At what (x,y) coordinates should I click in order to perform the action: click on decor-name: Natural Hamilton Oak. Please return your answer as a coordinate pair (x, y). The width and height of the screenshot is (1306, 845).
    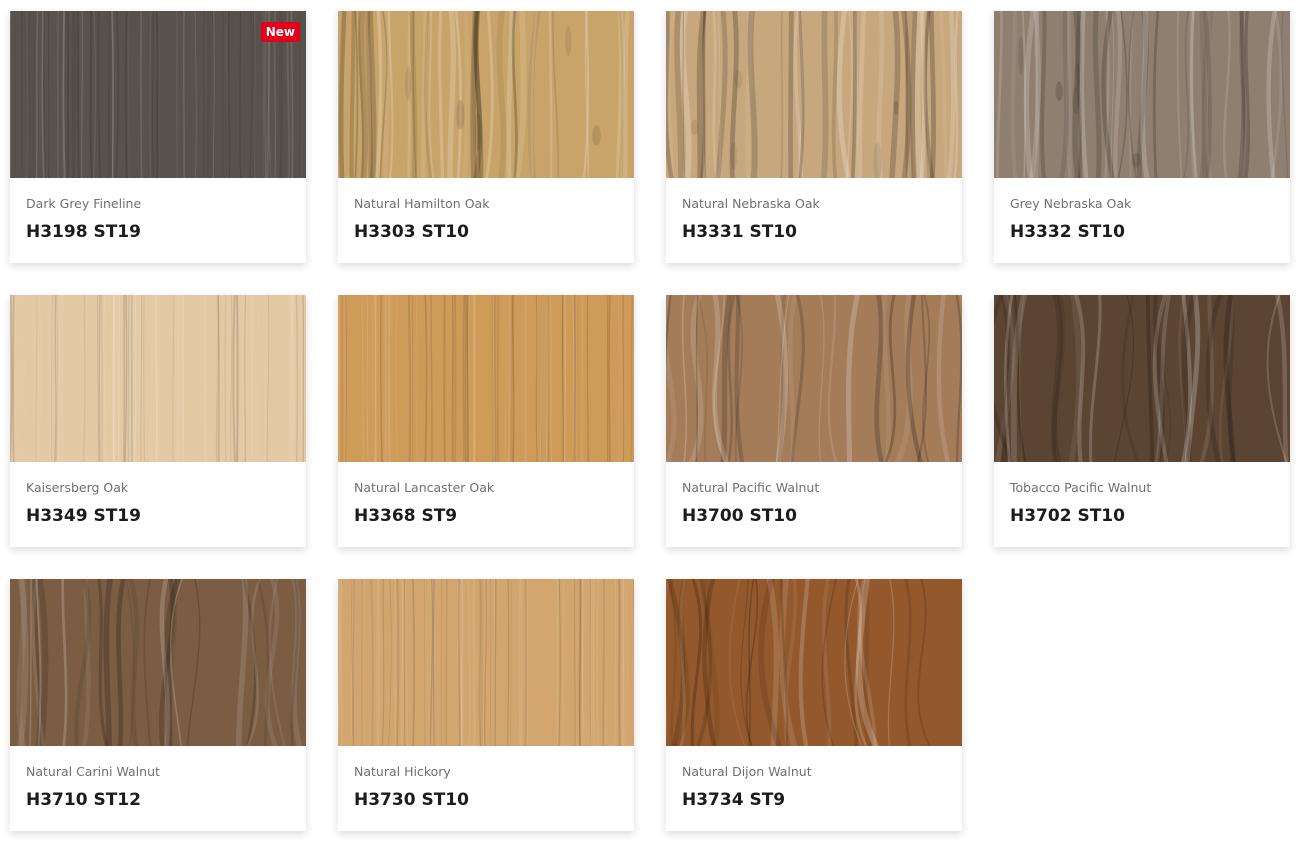
    Looking at the image, I should click on (422, 203).